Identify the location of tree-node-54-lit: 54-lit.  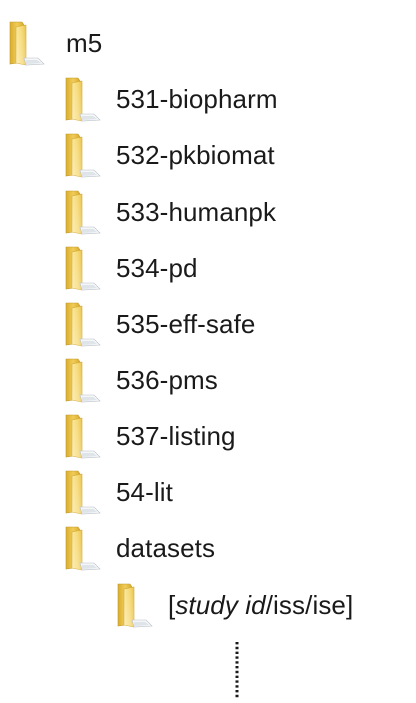
(116, 492).